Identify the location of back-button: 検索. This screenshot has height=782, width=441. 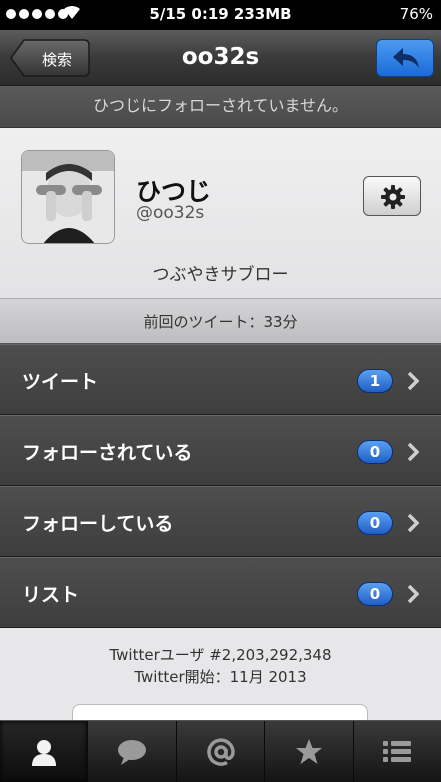
(50, 58).